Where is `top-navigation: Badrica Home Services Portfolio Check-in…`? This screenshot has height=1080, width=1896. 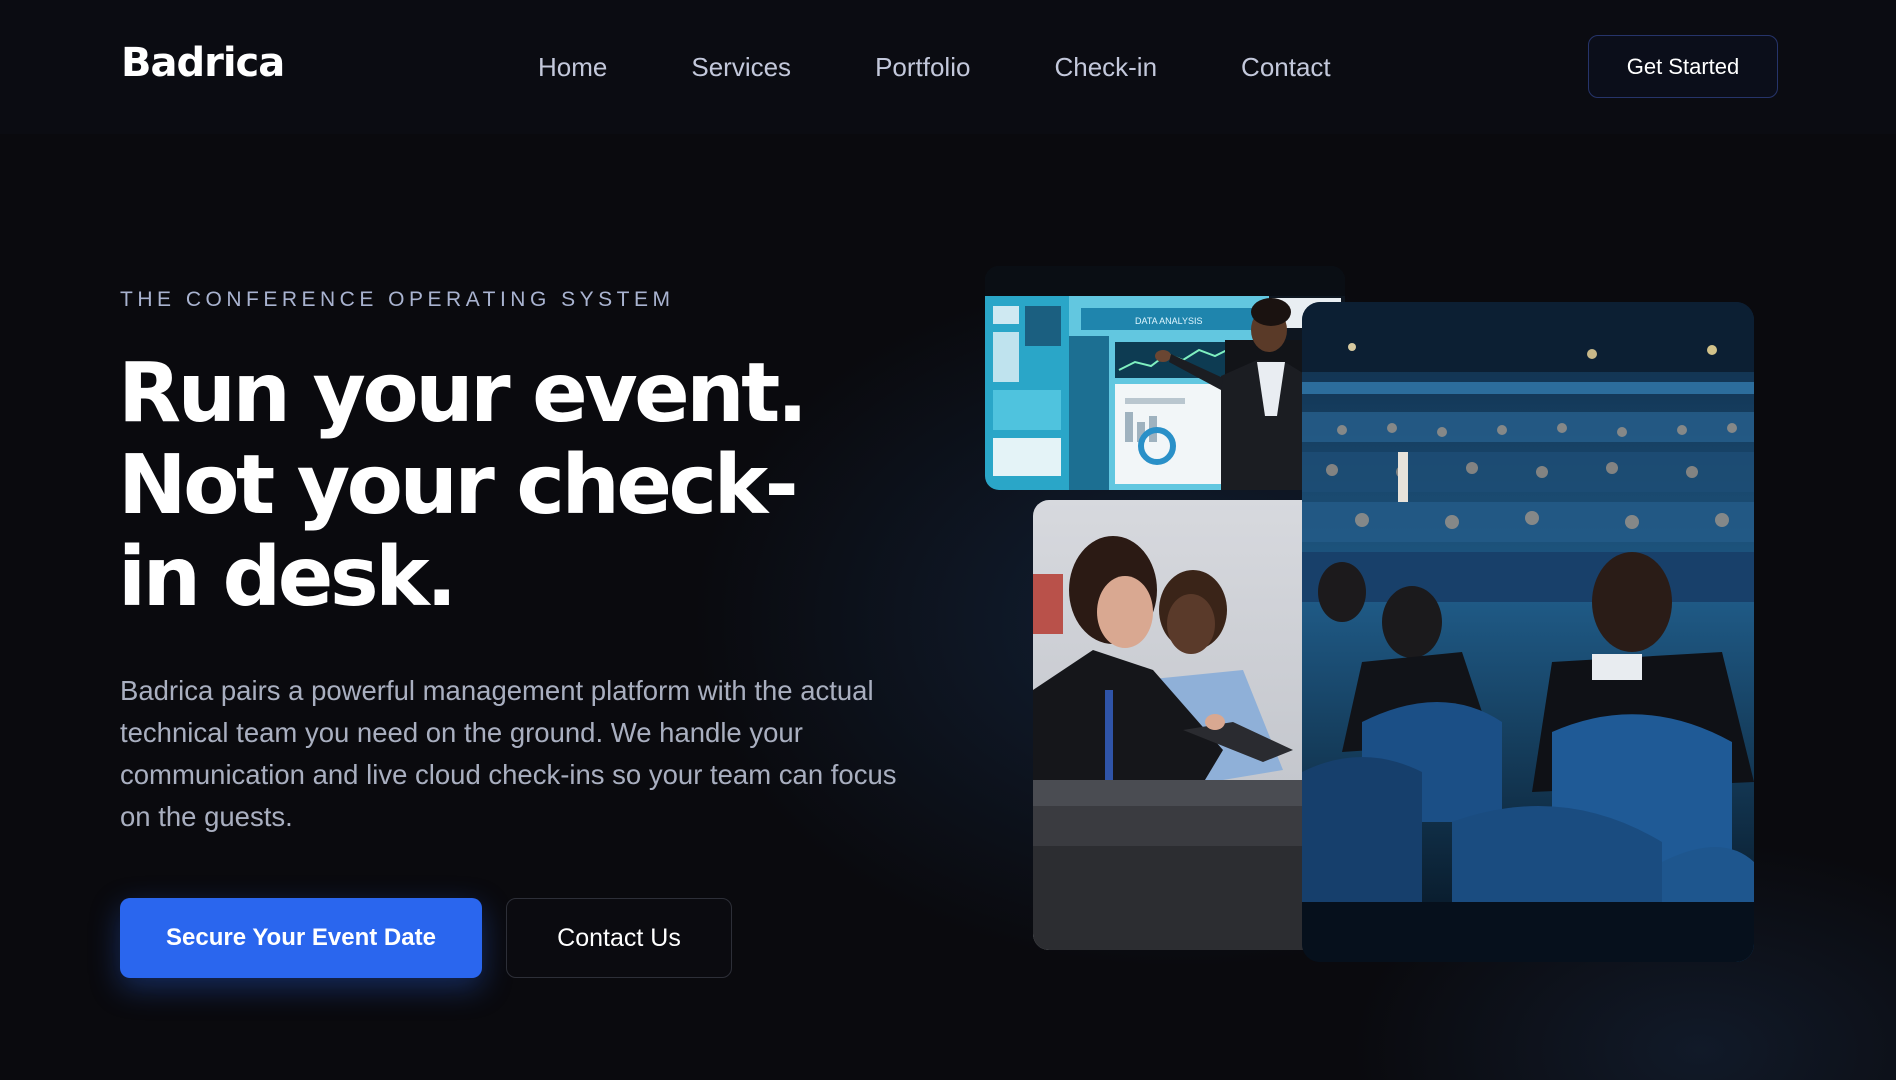 top-navigation: Badrica Home Services Portfolio Check-in… is located at coordinates (948, 67).